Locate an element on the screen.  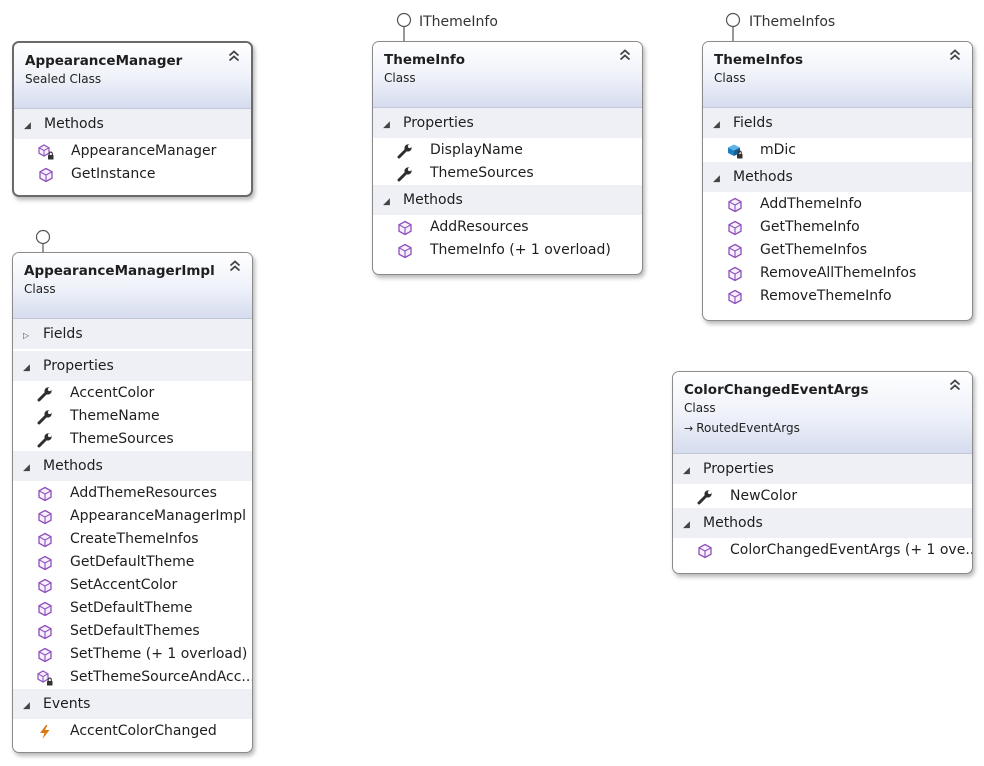
class-title: ColorChangedEventArgs is located at coordinates (776, 390).